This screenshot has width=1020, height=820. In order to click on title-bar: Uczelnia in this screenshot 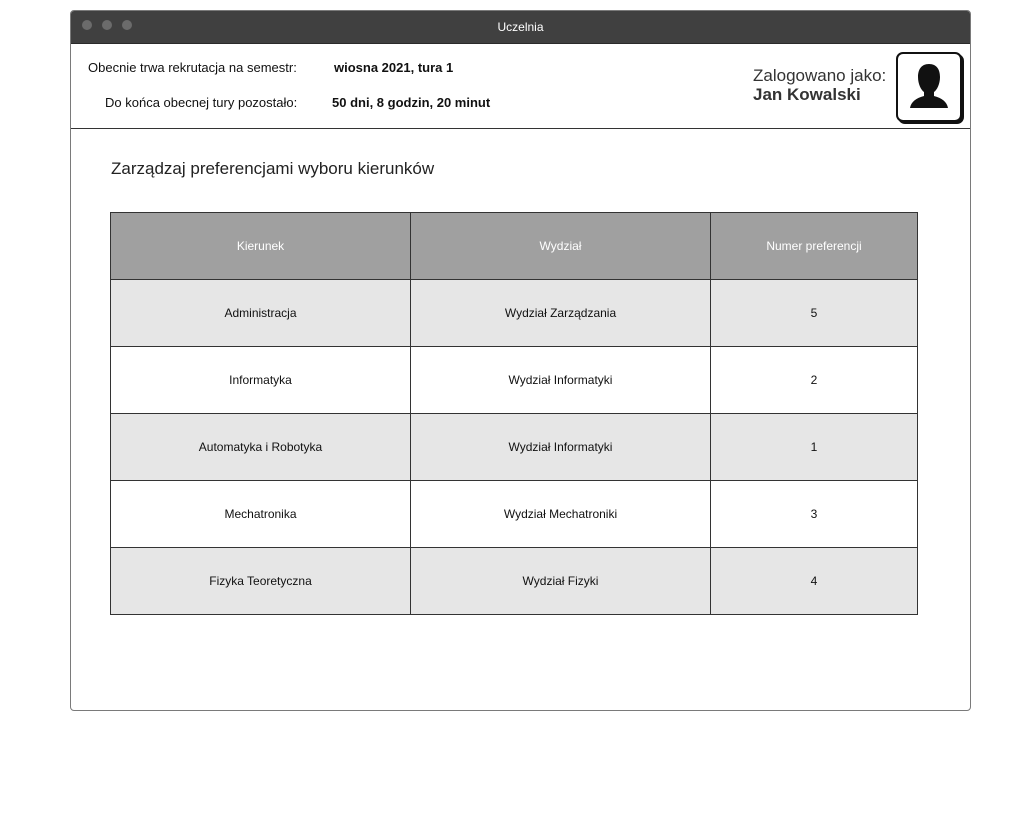, I will do `click(520, 27)`.